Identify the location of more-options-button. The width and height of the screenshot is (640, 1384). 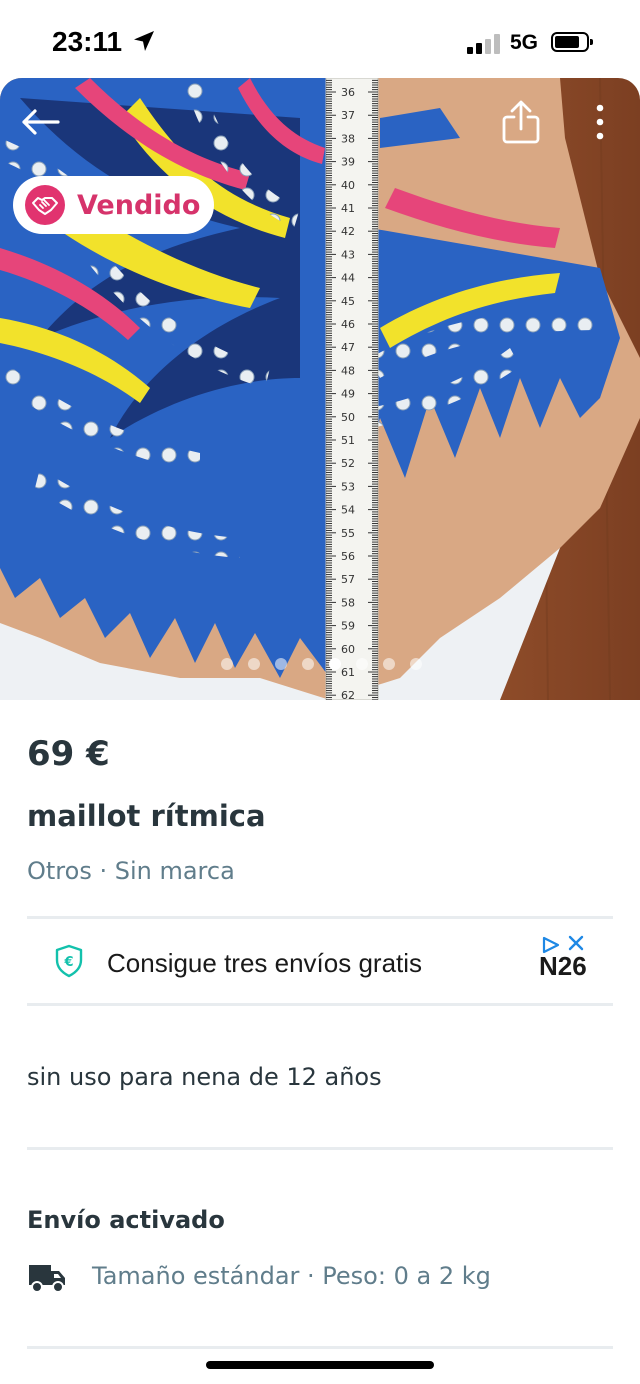
(600, 122).